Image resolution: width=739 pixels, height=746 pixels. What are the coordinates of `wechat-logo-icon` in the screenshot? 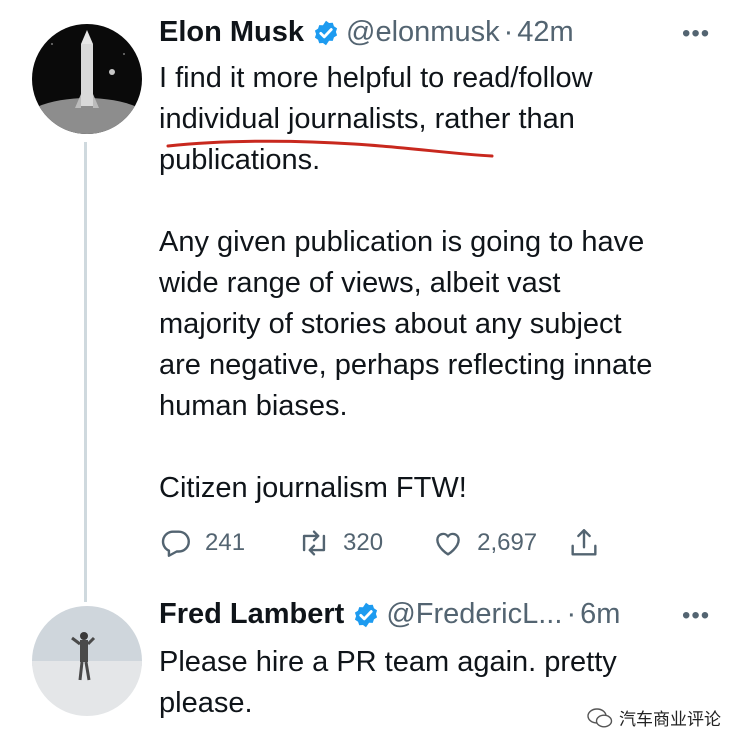 It's located at (600, 717).